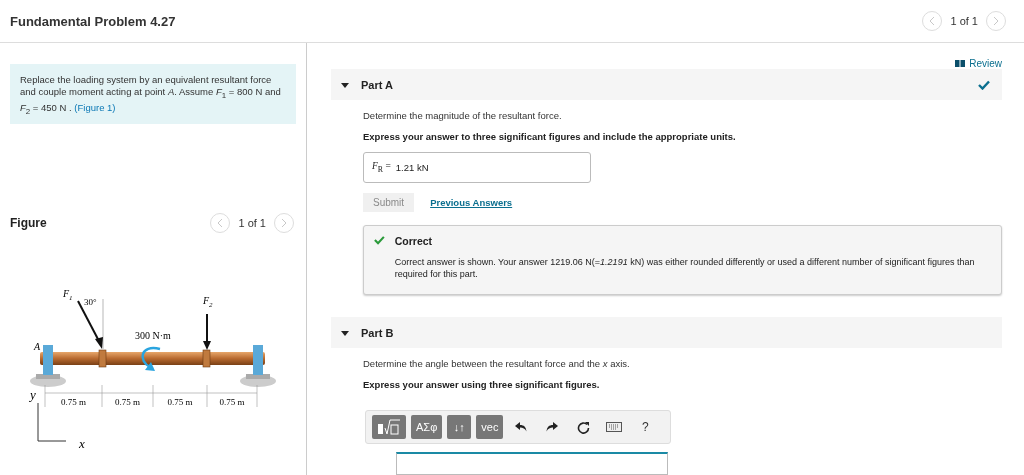 Image resolution: width=1024 pixels, height=475 pixels. Describe the element at coordinates (68, 295) in the screenshot. I see `force-label: F$_{1}$` at that location.